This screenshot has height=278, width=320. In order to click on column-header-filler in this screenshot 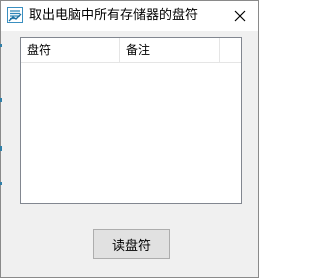, I will do `click(230, 50)`.